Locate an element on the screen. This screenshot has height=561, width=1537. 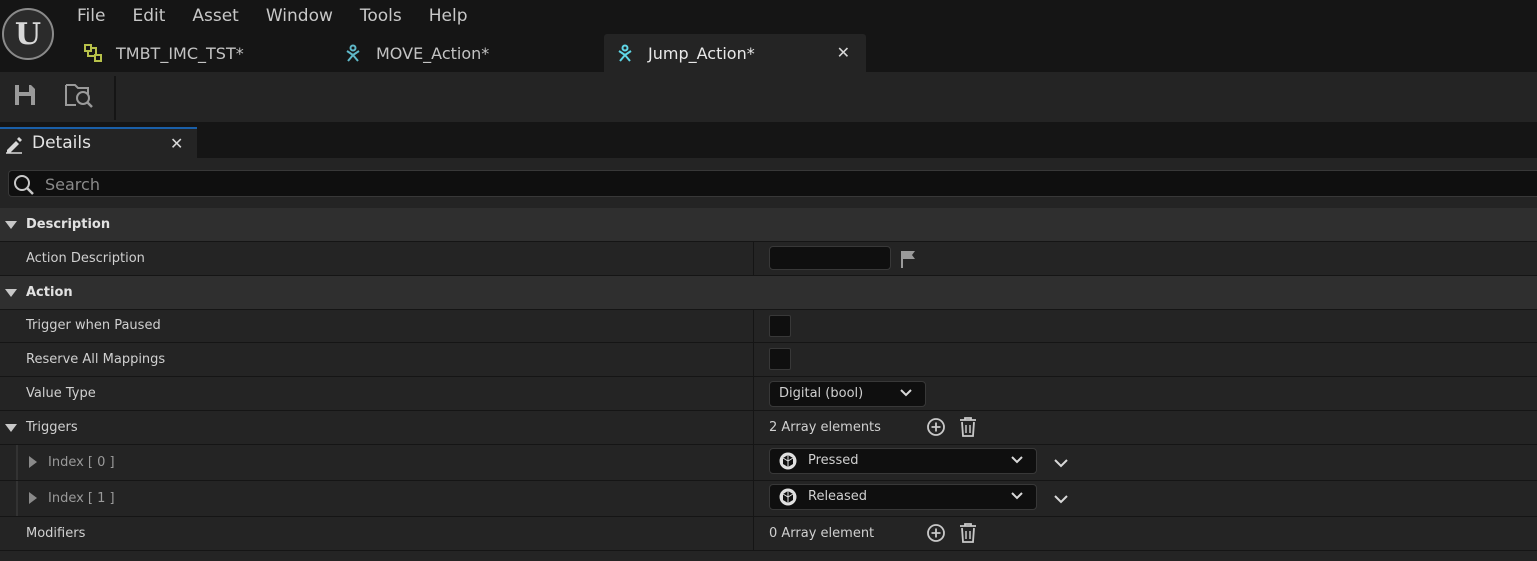
trigger-class-dropdown: Pressed is located at coordinates (903, 461).